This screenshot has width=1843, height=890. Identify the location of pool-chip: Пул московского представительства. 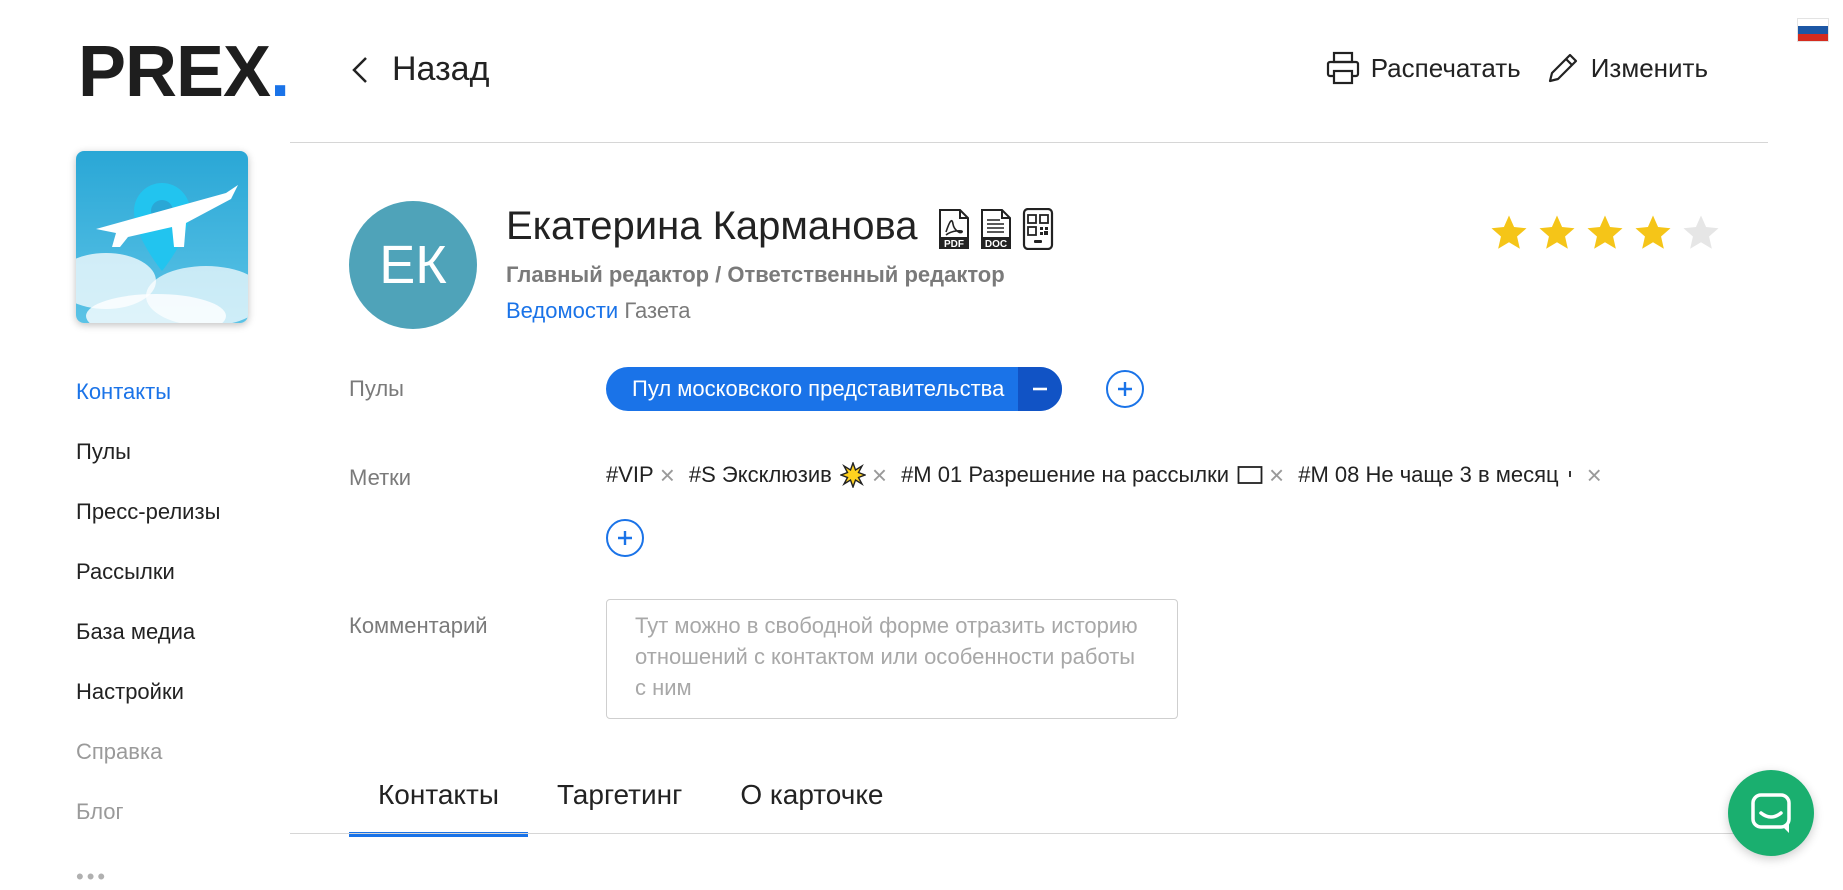
(834, 389).